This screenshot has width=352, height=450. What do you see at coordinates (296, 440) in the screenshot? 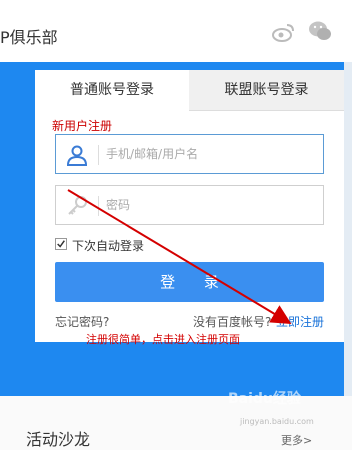
I see `more-link: 更多>` at bounding box center [296, 440].